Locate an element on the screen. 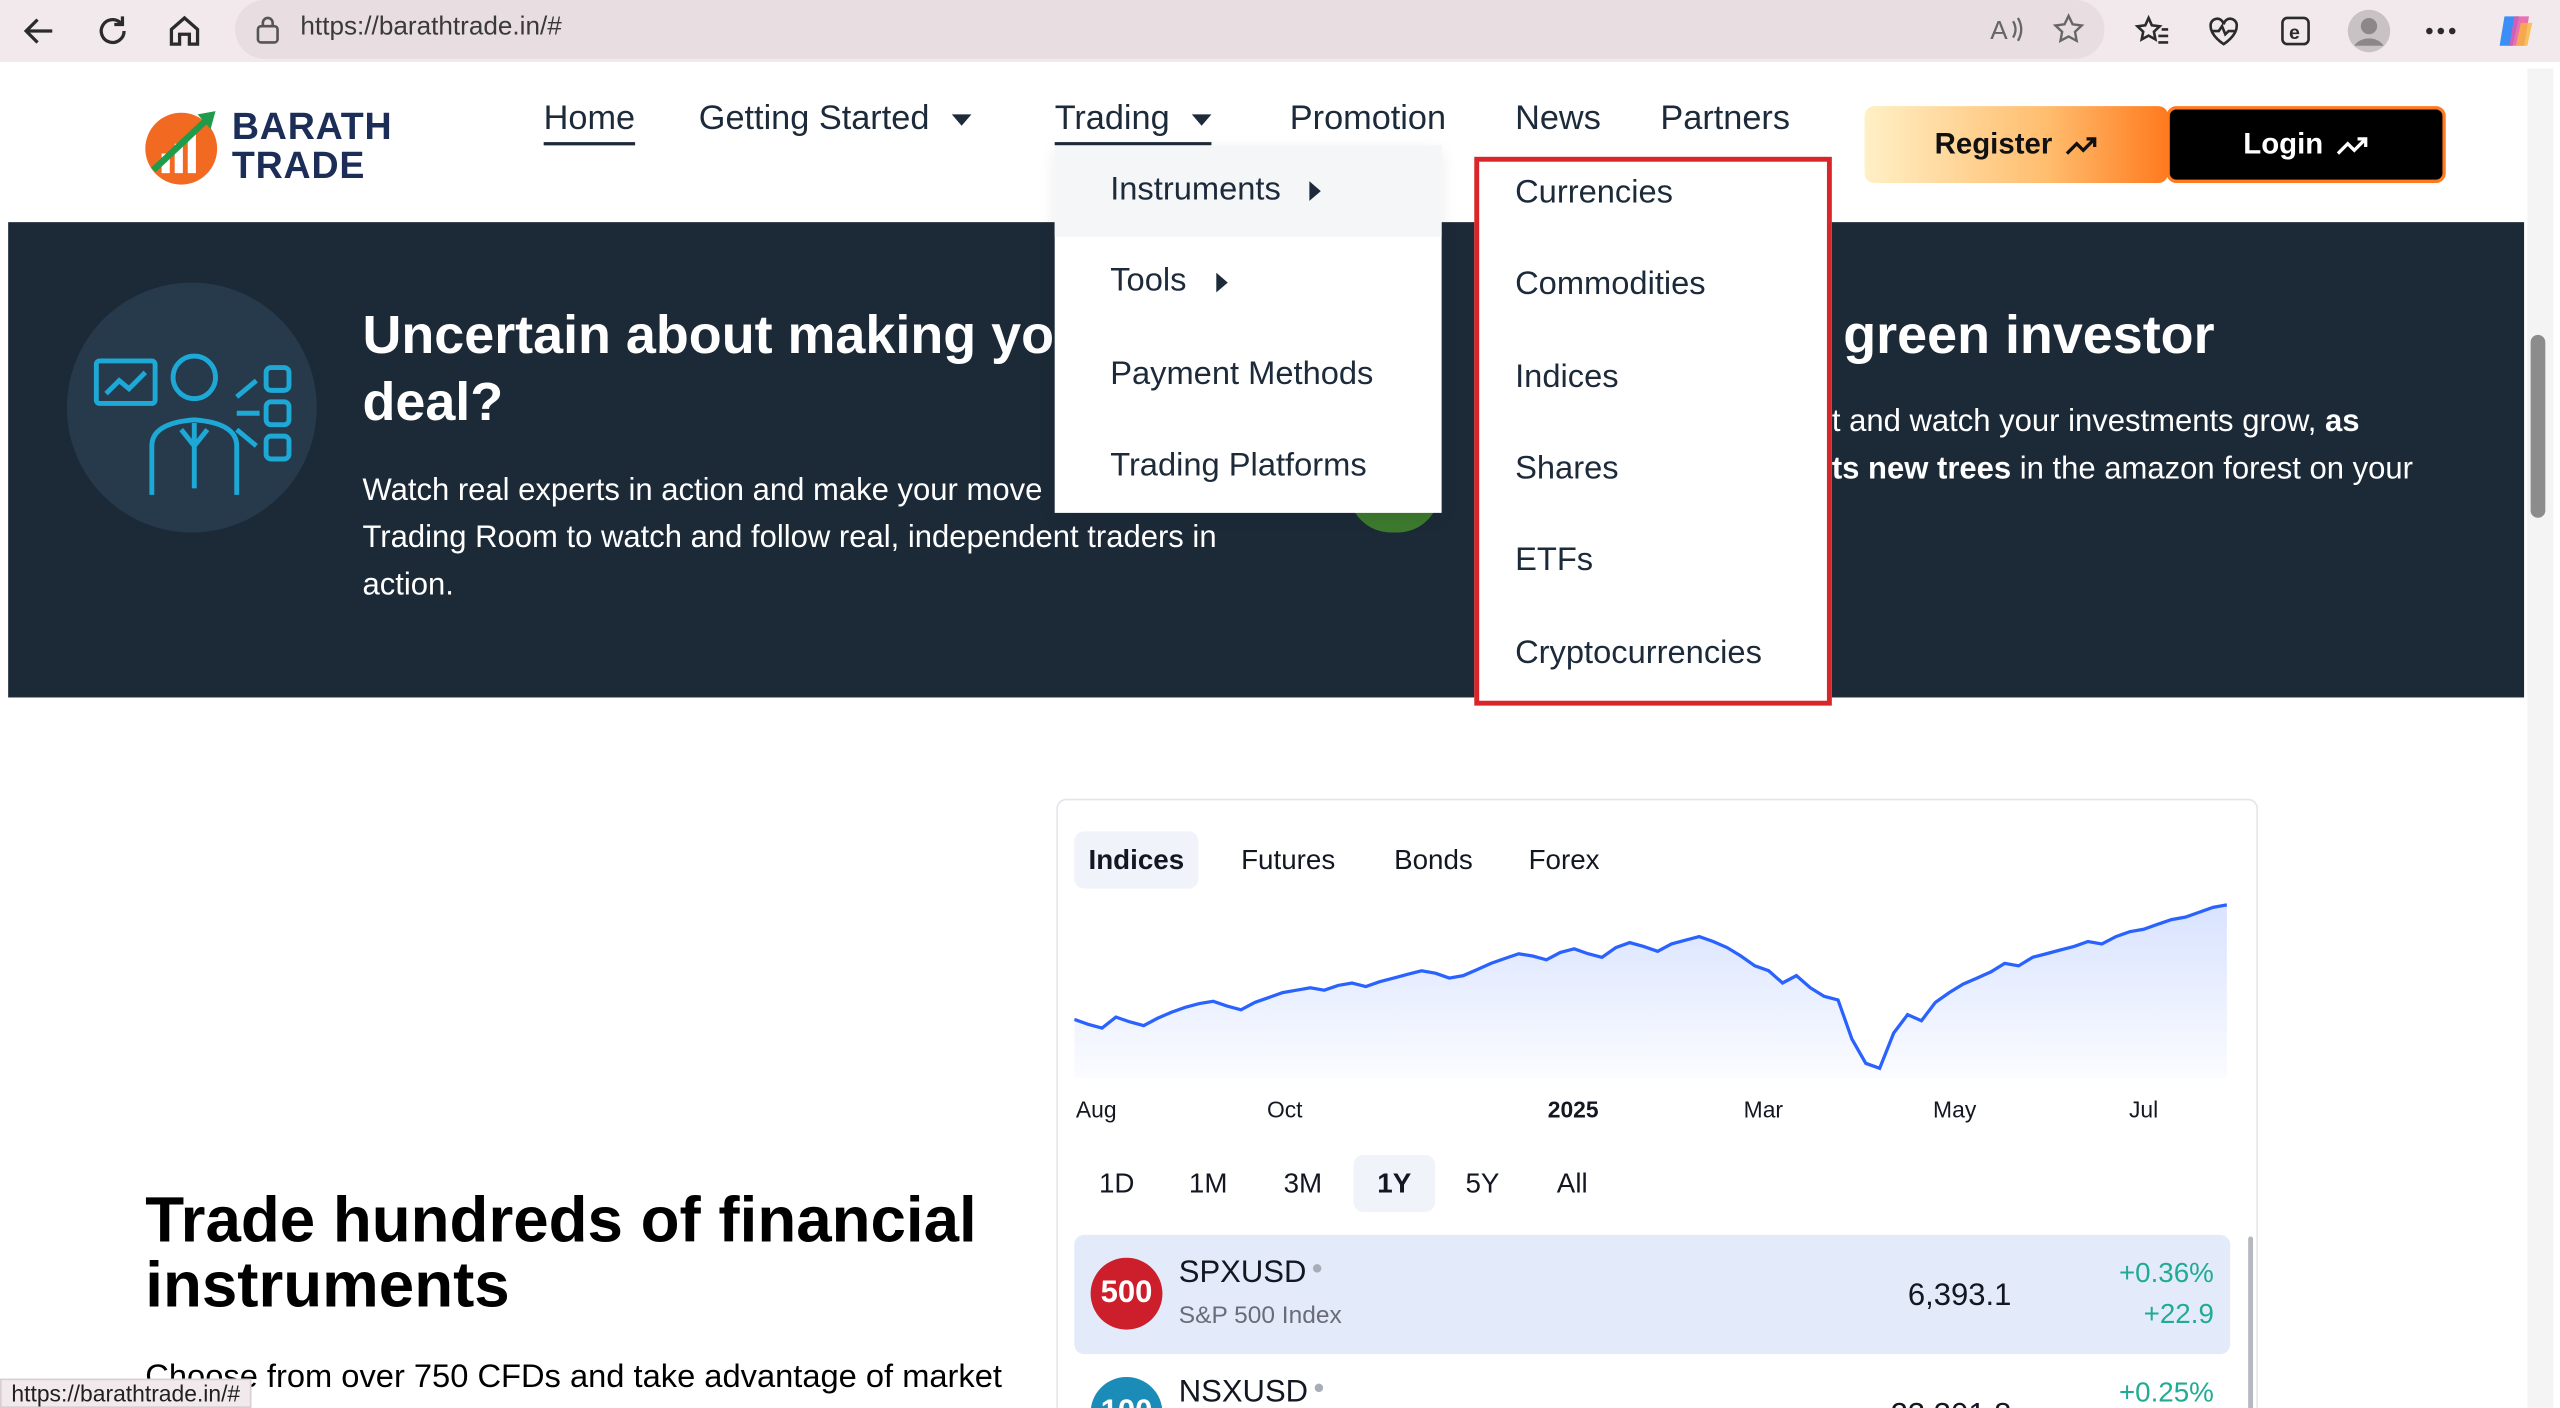 The image size is (2560, 1408). nav-news: News is located at coordinates (1558, 119).